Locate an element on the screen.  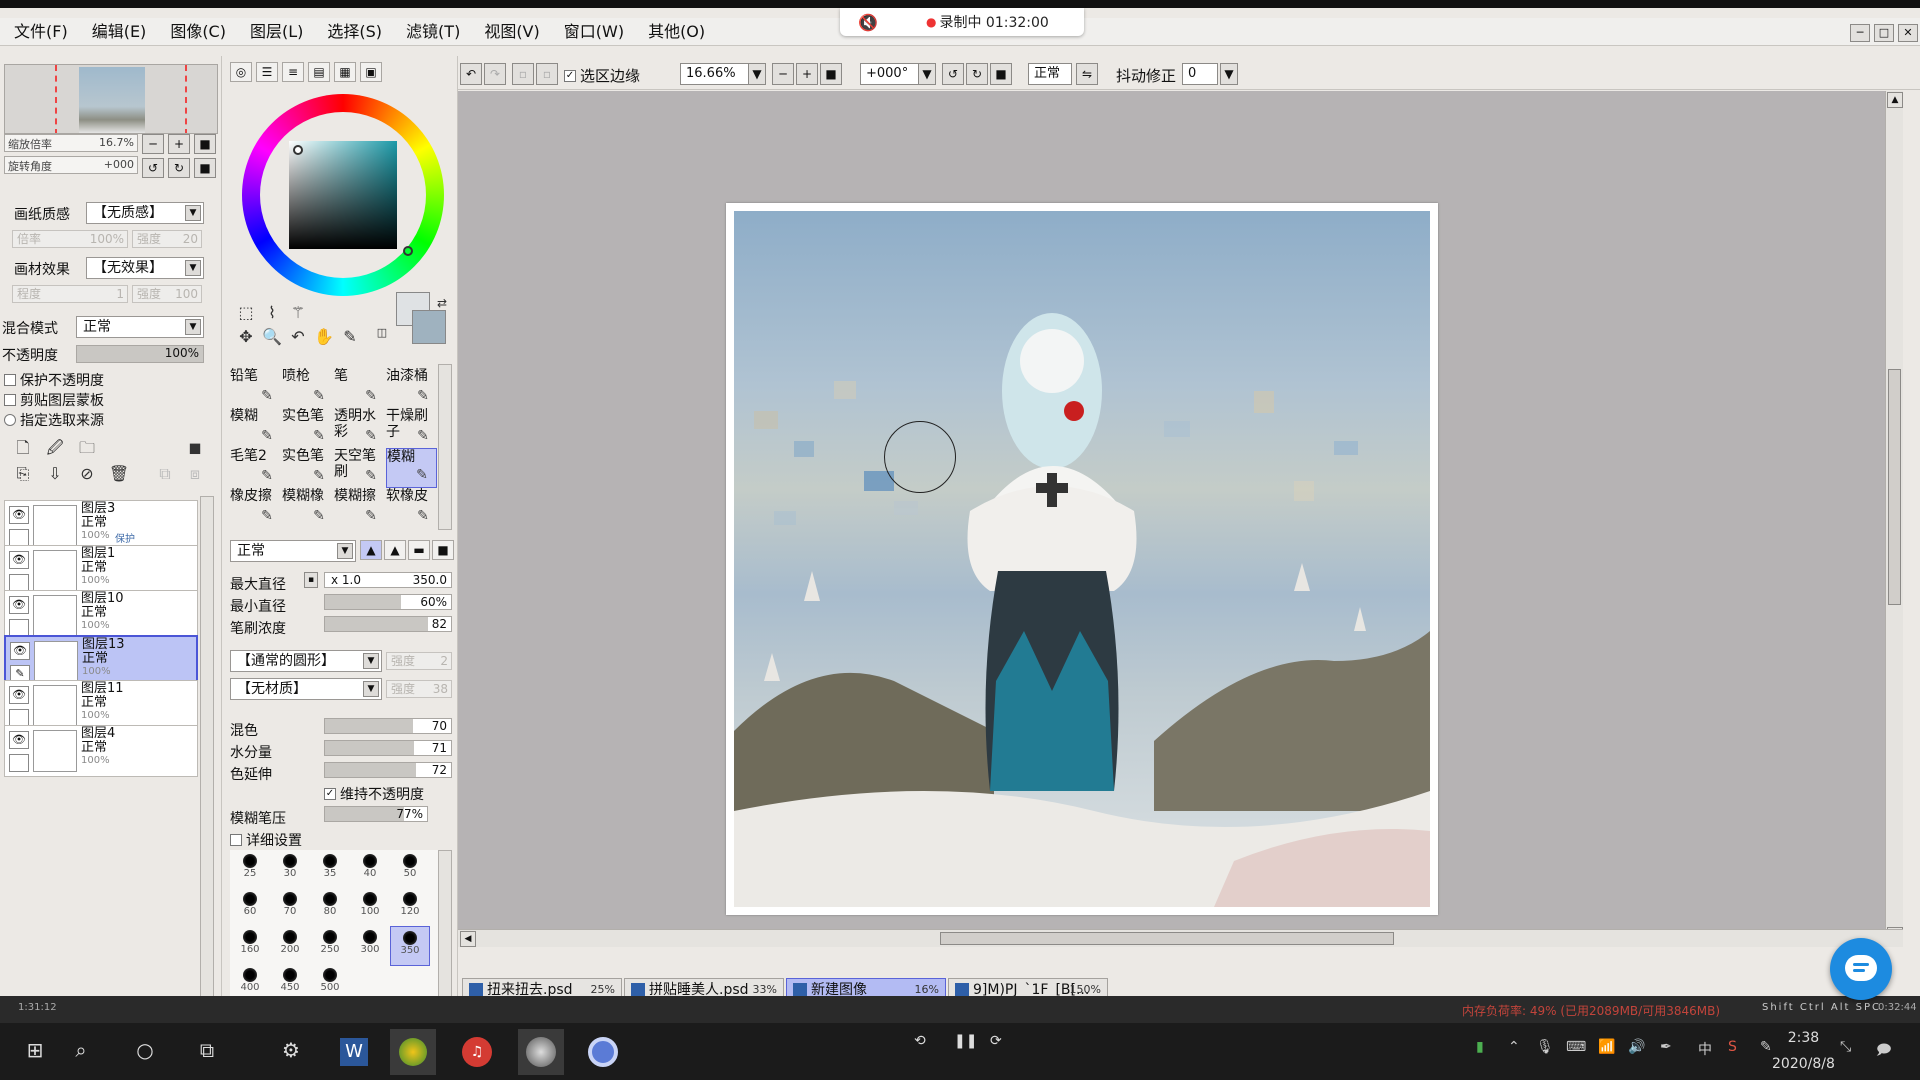
horizontal-scroll-thumb is located at coordinates (1167, 938).